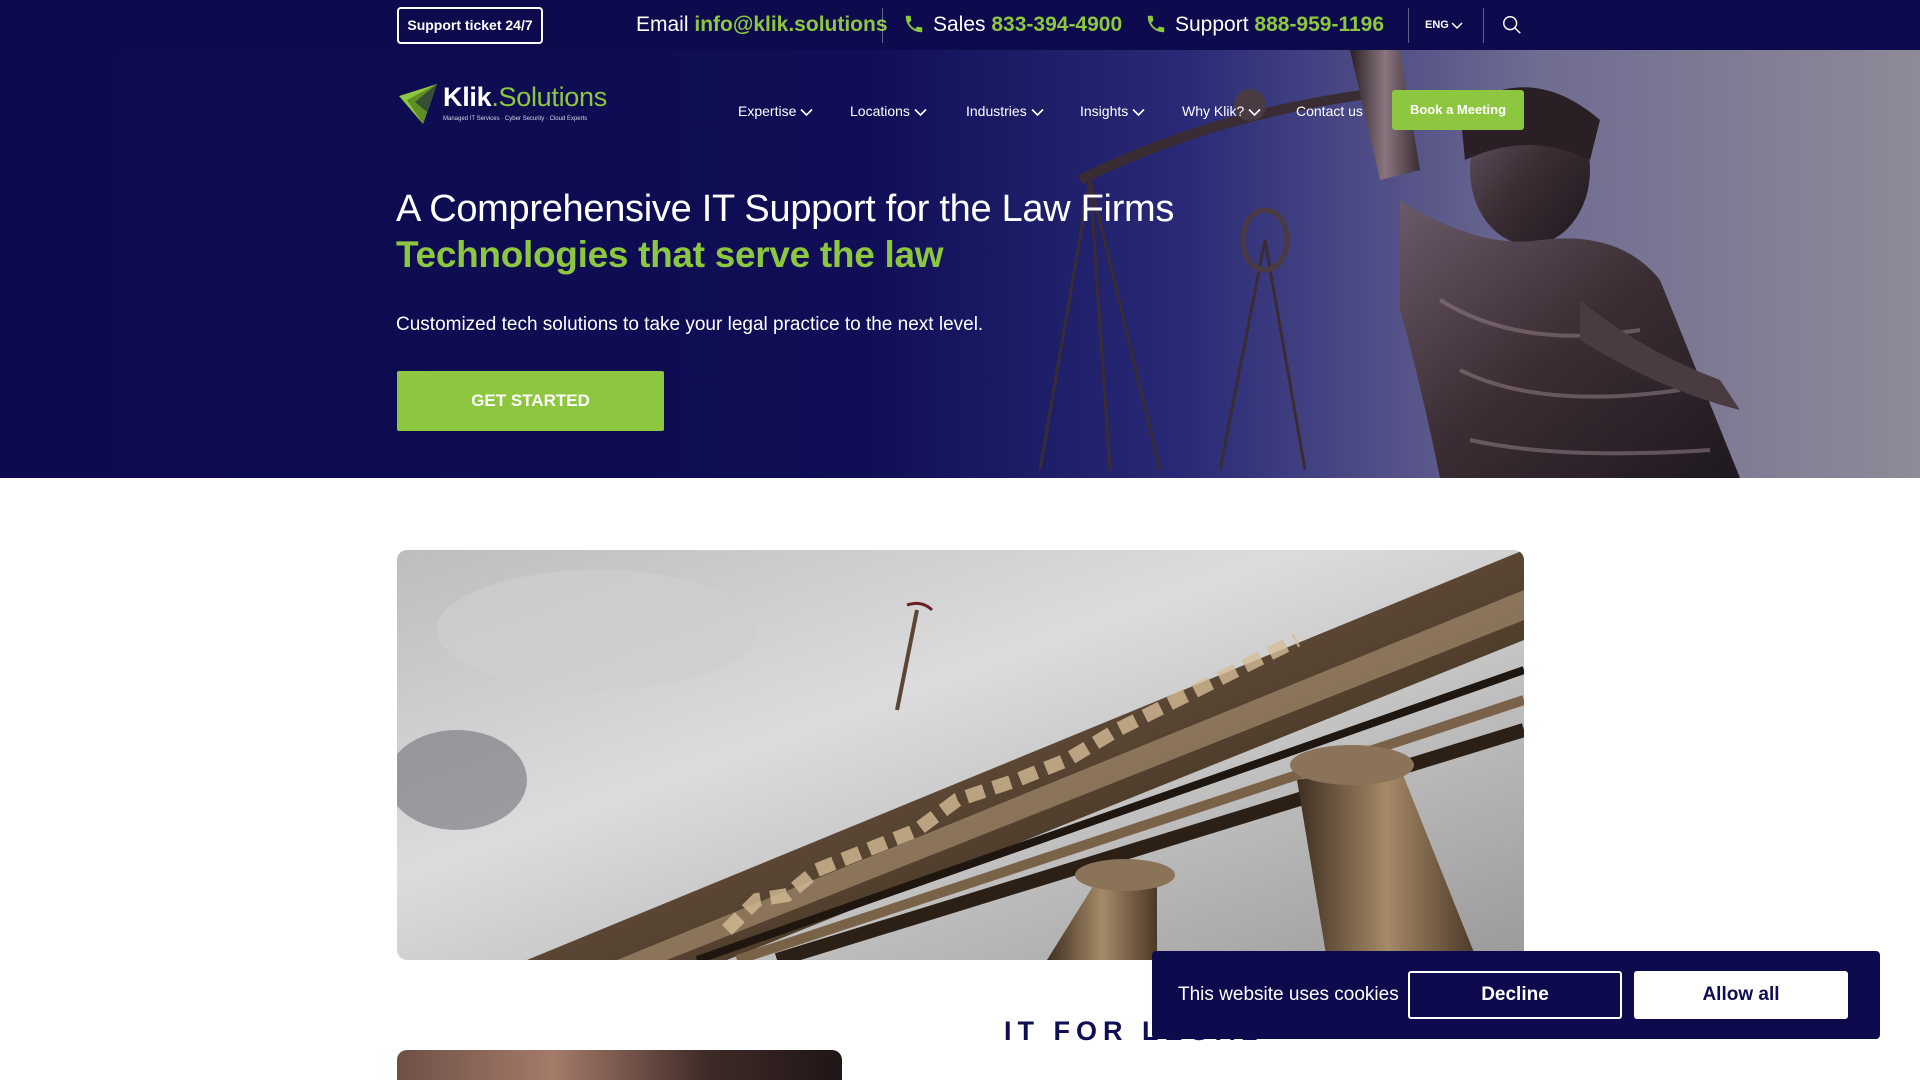  What do you see at coordinates (662, 24) in the screenshot?
I see `email-label: Email` at bounding box center [662, 24].